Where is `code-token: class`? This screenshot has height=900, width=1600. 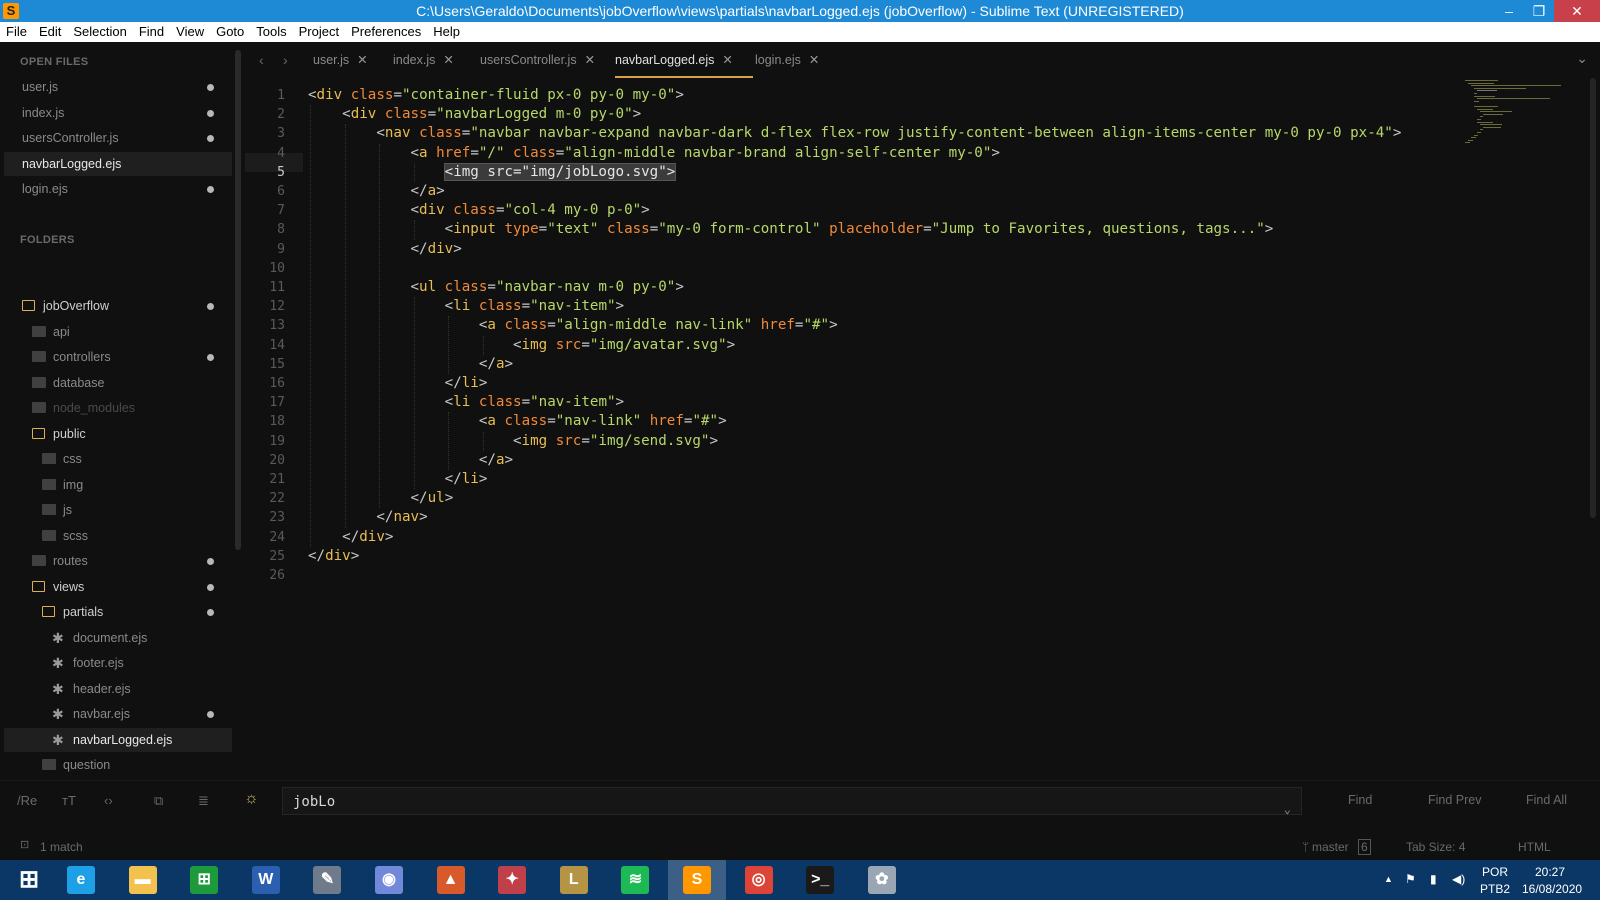
code-token: class is located at coordinates (534, 152).